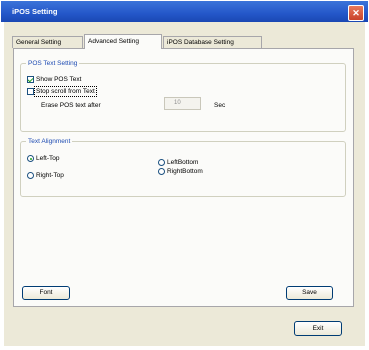 Image resolution: width=369 pixels, height=350 pixels. Describe the element at coordinates (35, 11) in the screenshot. I see `window-title: iPOS Setting` at that location.